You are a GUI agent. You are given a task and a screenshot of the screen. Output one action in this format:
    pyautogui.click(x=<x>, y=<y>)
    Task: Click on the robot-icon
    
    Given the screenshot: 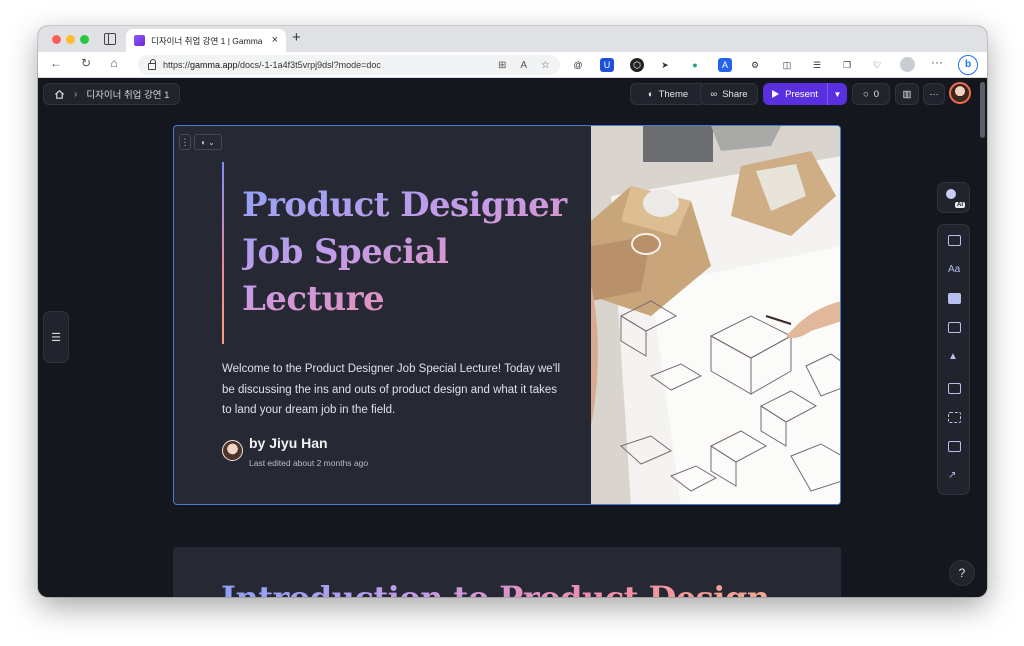 What is the action you would take?
    pyautogui.click(x=951, y=194)
    